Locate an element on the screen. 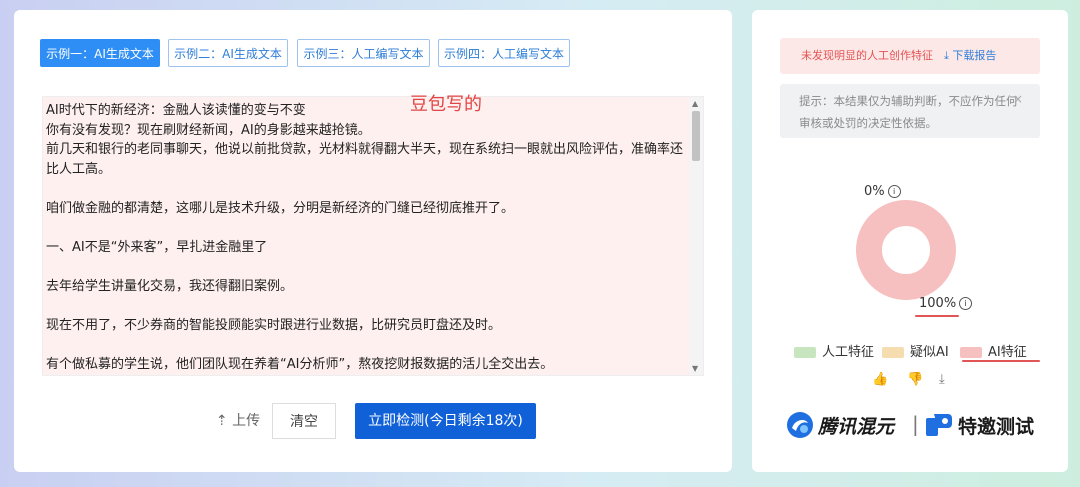 The image size is (1080, 487). legend-item-human: 人工特征 is located at coordinates (834, 350).